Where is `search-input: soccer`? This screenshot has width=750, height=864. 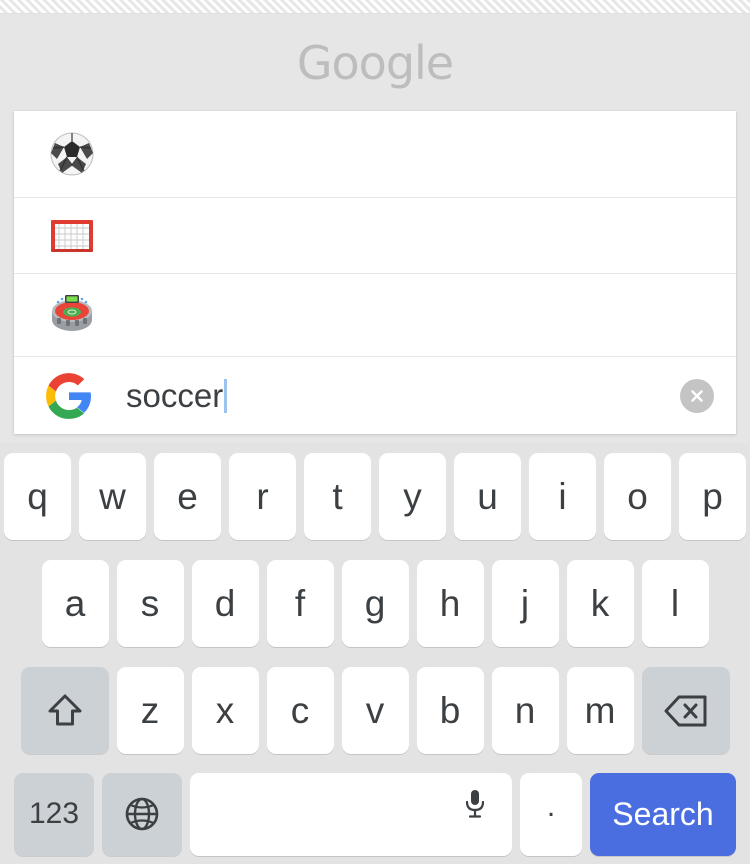
search-input: soccer is located at coordinates (387, 396).